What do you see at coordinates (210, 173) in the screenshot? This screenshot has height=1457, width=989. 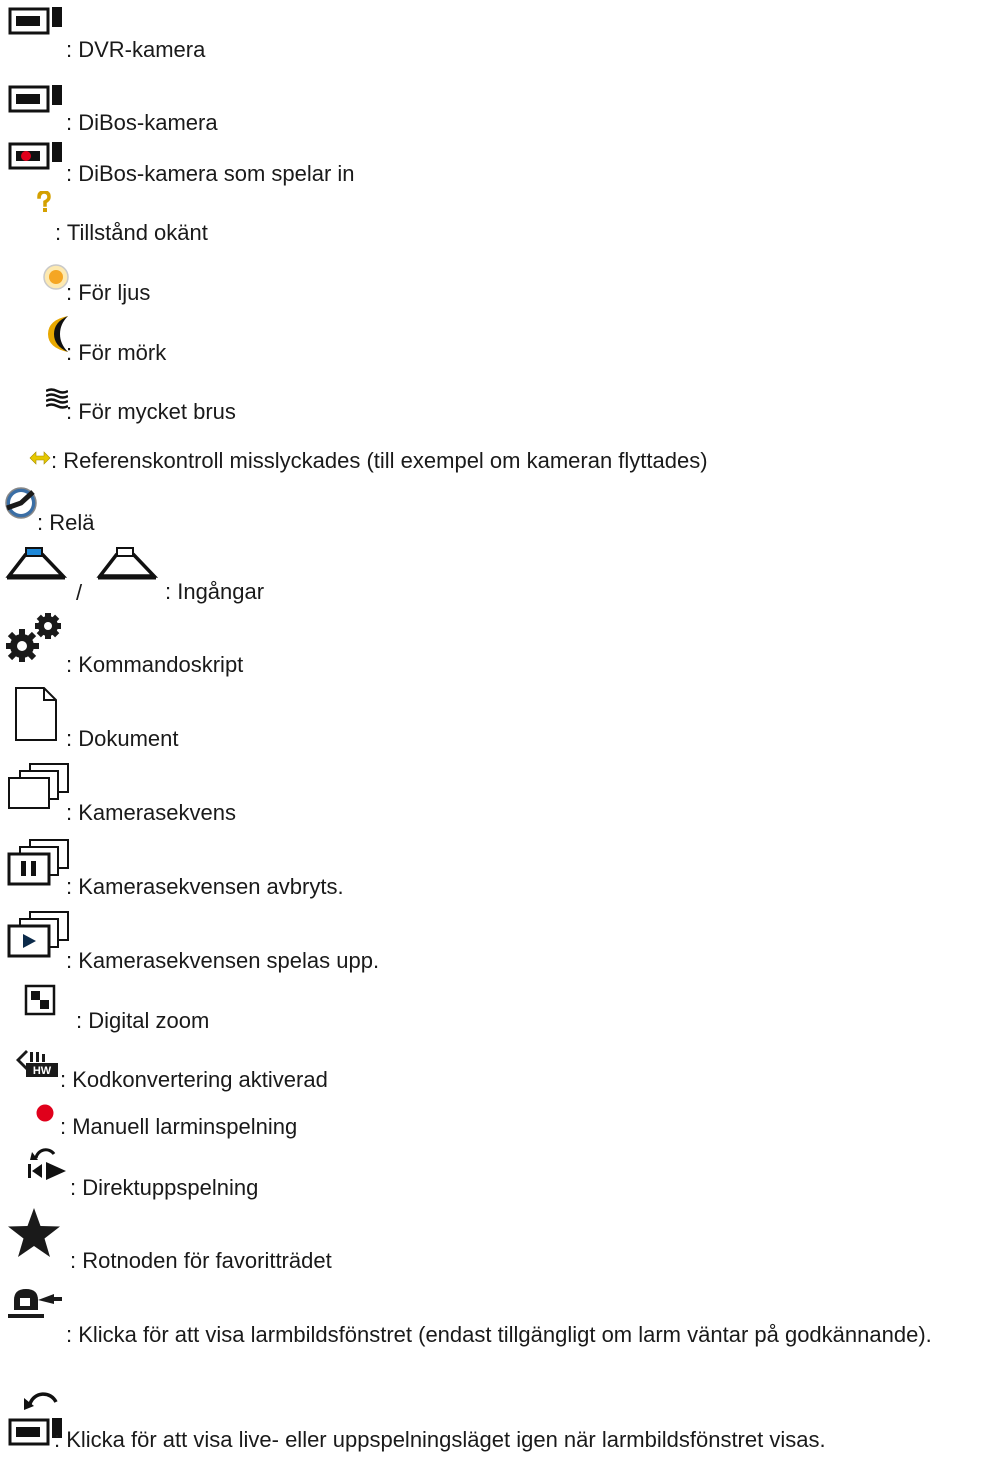 I see `legend-label: : DiBos-kamera som spelar in` at bounding box center [210, 173].